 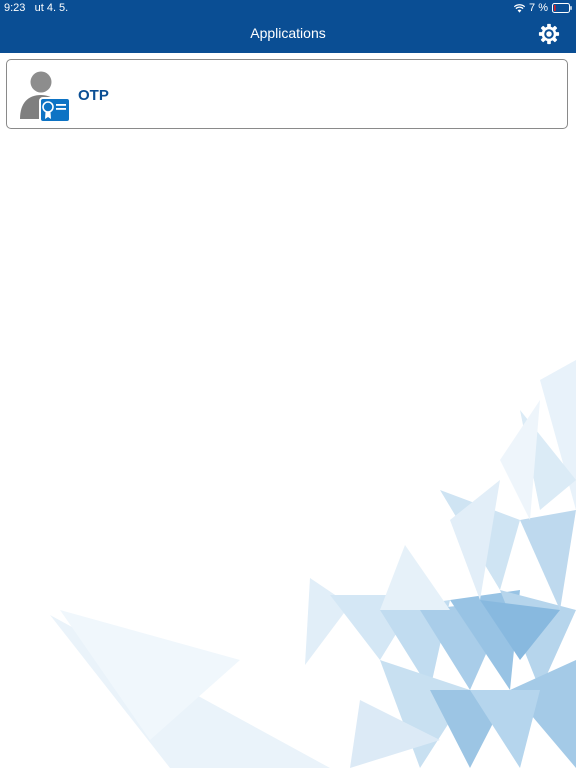 What do you see at coordinates (93, 95) in the screenshot?
I see `app-label: OTP` at bounding box center [93, 95].